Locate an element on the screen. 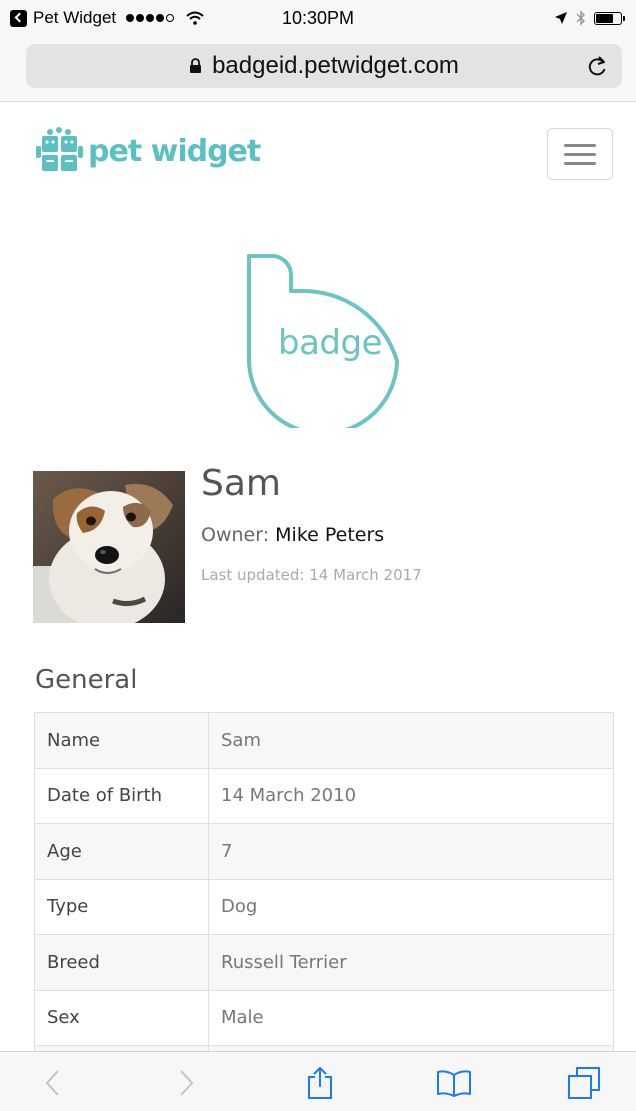 Image resolution: width=636 pixels, height=1111 pixels. owner-line: Owner: Mike Peters is located at coordinates (292, 535).